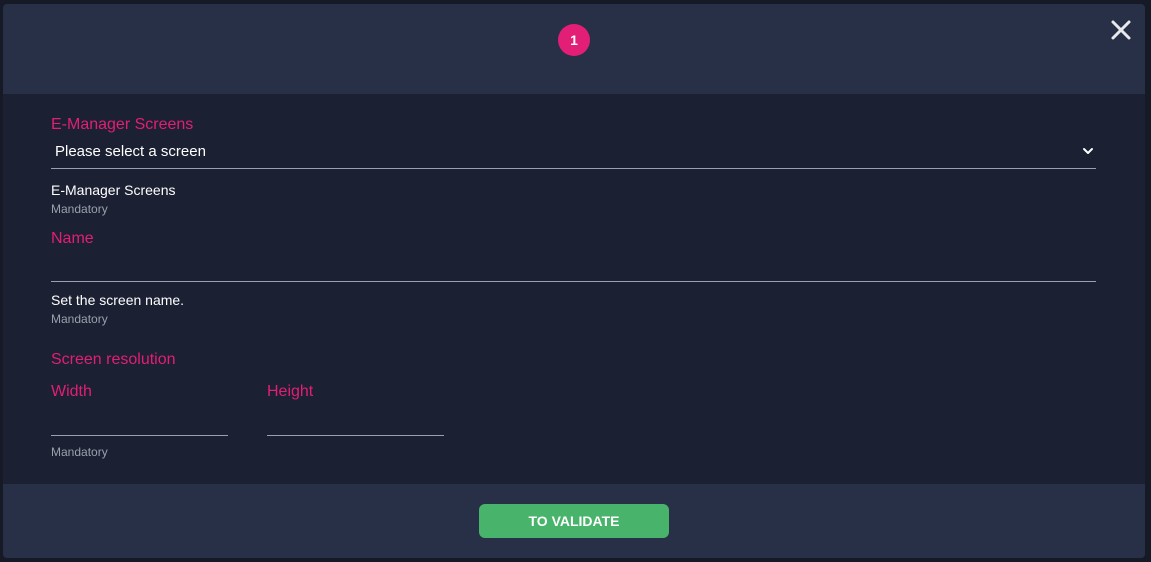 This screenshot has width=1151, height=562. I want to click on name-help-text: Set the screen name., so click(118, 300).